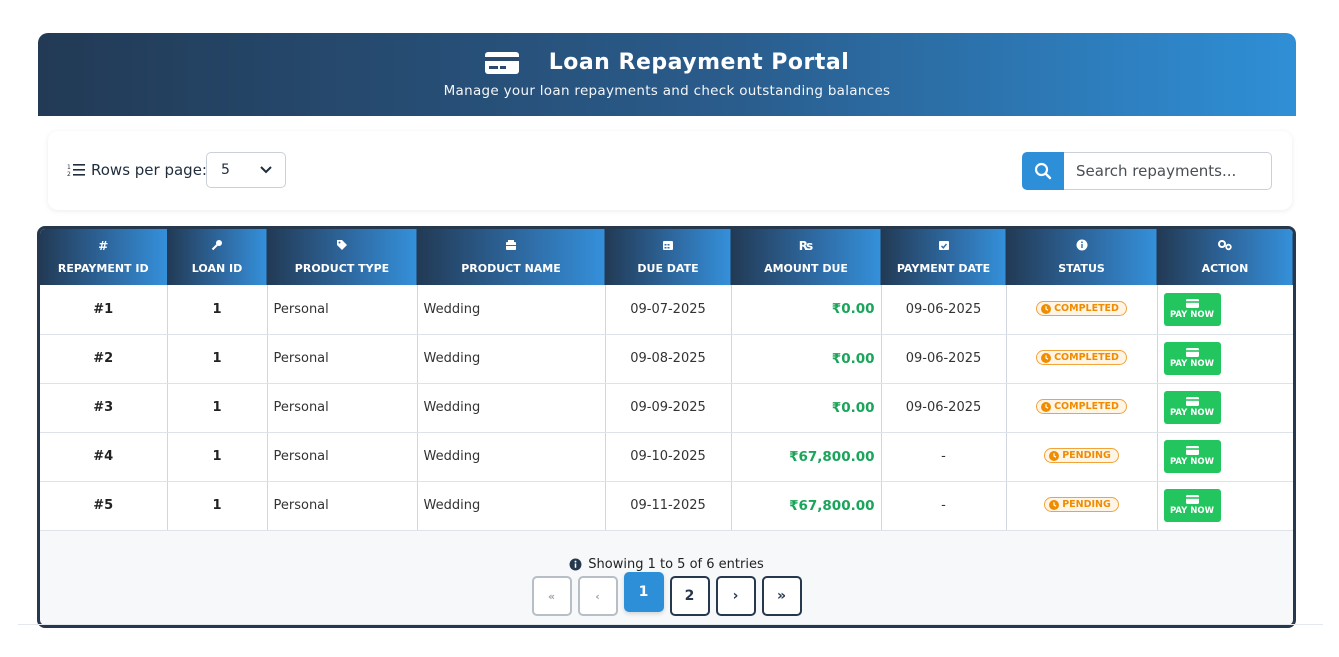 This screenshot has width=1339, height=657. I want to click on first-page-button: «, so click(551, 596).